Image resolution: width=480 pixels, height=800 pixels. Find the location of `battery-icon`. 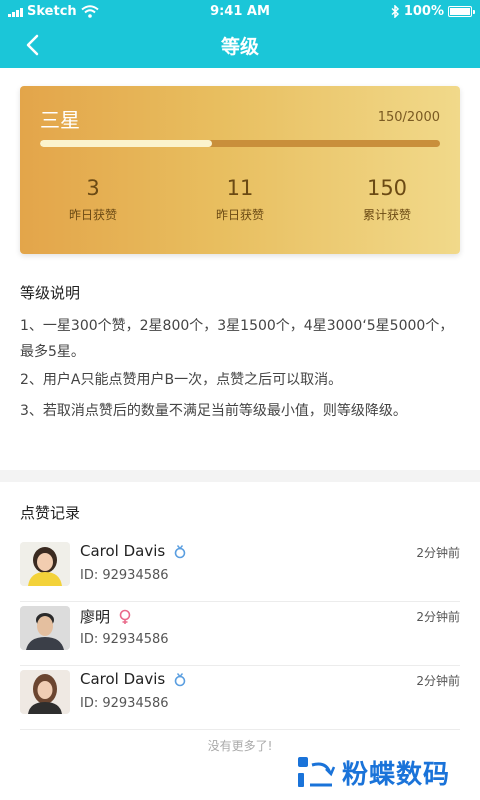

battery-icon is located at coordinates (461, 11).